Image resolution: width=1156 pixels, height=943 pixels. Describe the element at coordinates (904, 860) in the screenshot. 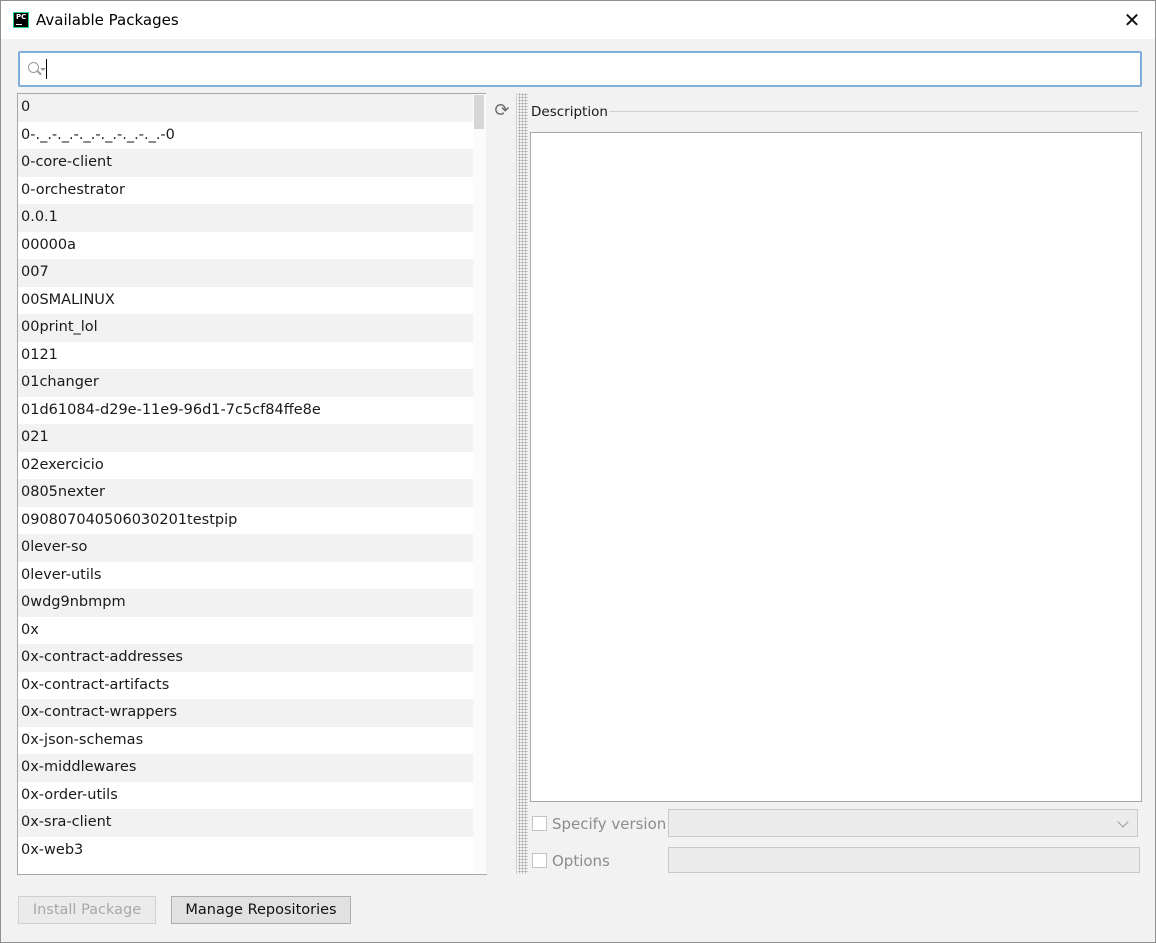

I see `options-input` at that location.